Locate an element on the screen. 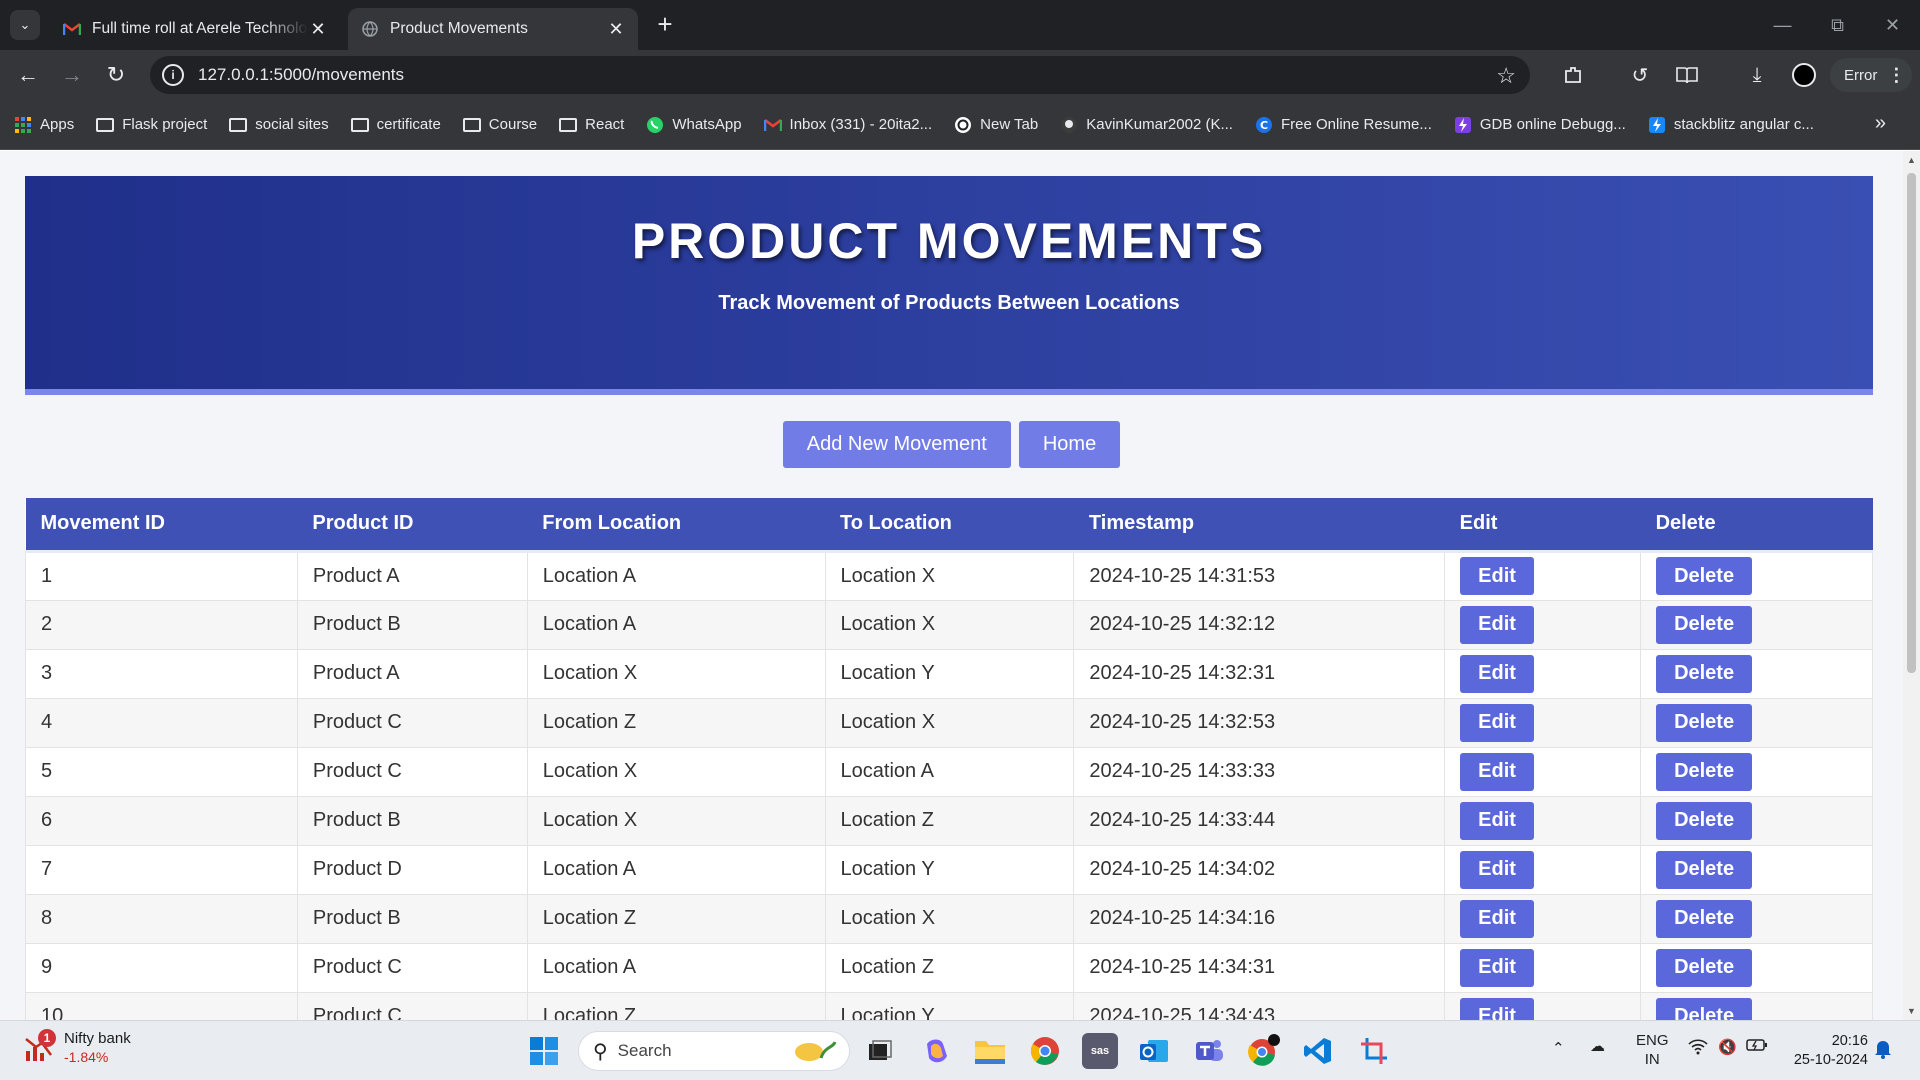  system-clock: 20:16 25-10-2024 is located at coordinates (1824, 1051).